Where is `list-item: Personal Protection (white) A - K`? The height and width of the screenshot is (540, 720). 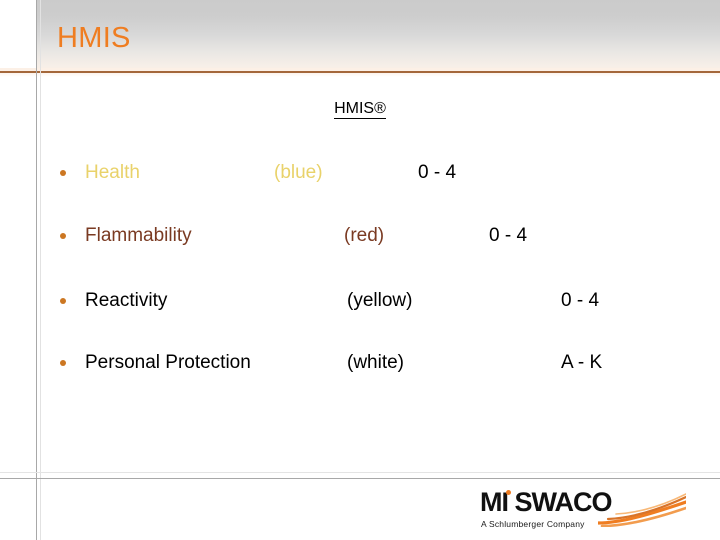 list-item: Personal Protection (white) A - K is located at coordinates (360, 365).